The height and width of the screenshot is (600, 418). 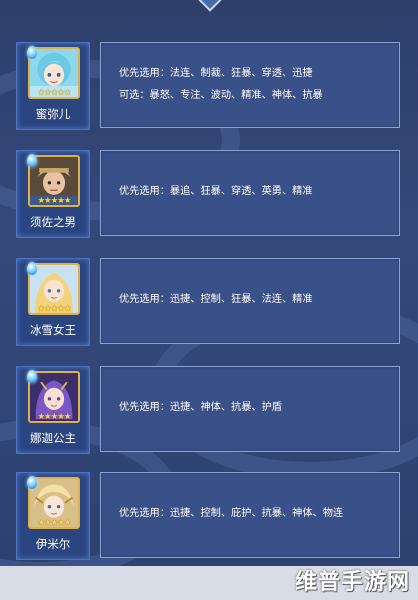 I want to click on rune-recommendation-box: 优先选用：暴追、狂暴、穿透、英勇、精准, so click(x=250, y=193).